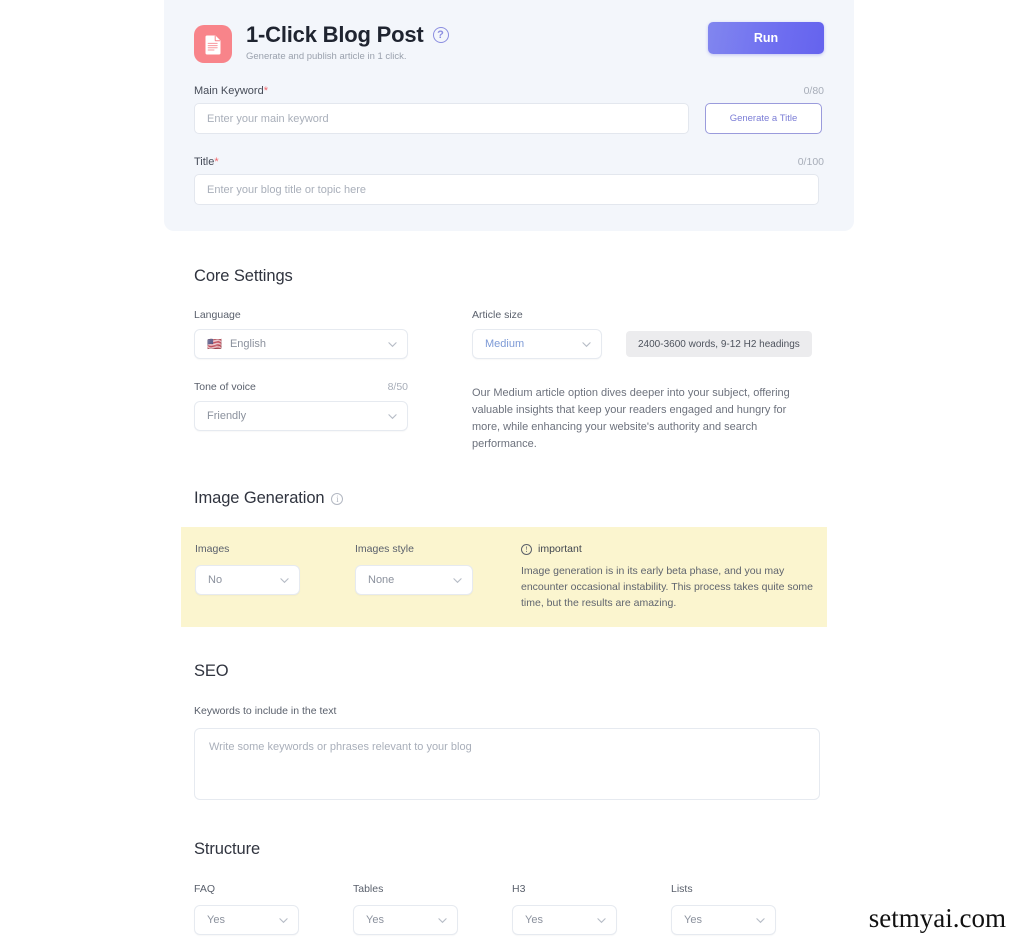  Describe the element at coordinates (537, 344) in the screenshot. I see `article-size-select: Medium` at that location.